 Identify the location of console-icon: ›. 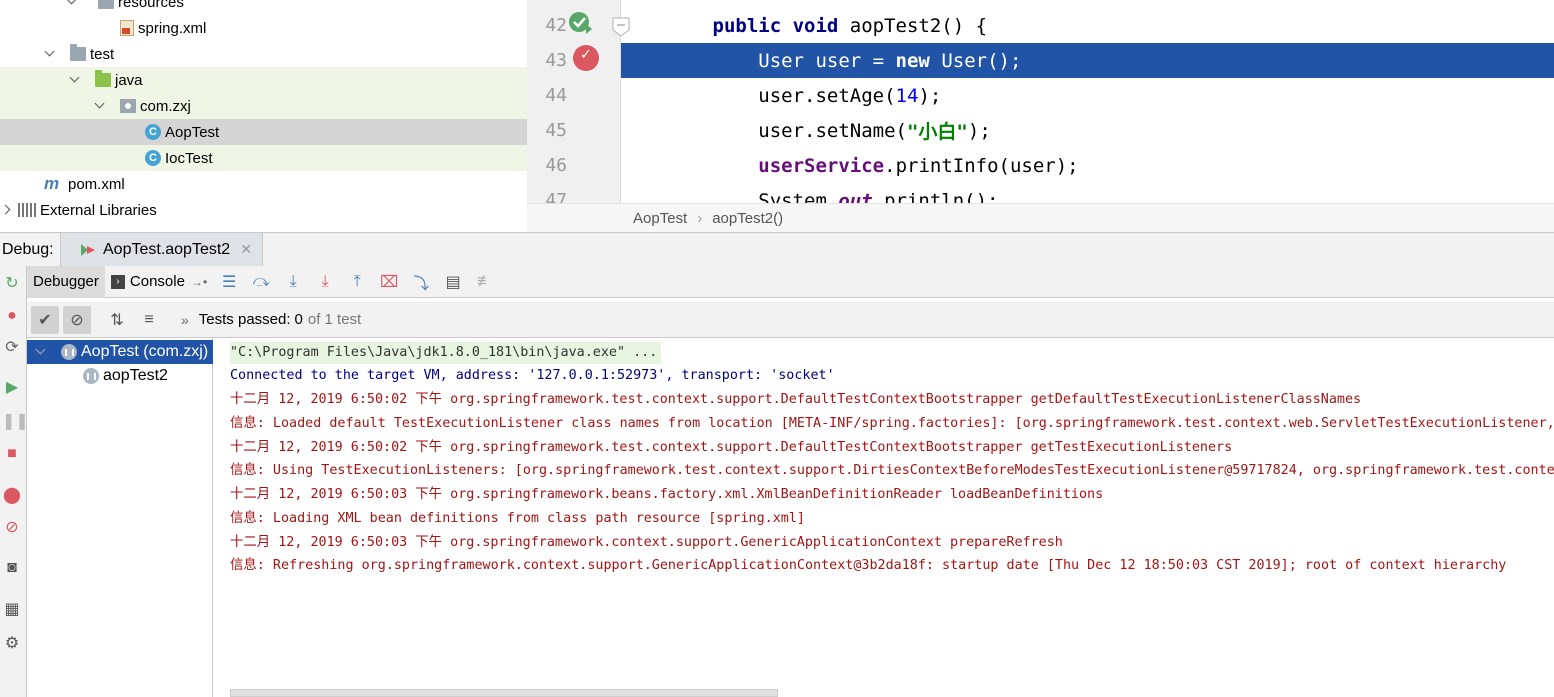
(117, 281).